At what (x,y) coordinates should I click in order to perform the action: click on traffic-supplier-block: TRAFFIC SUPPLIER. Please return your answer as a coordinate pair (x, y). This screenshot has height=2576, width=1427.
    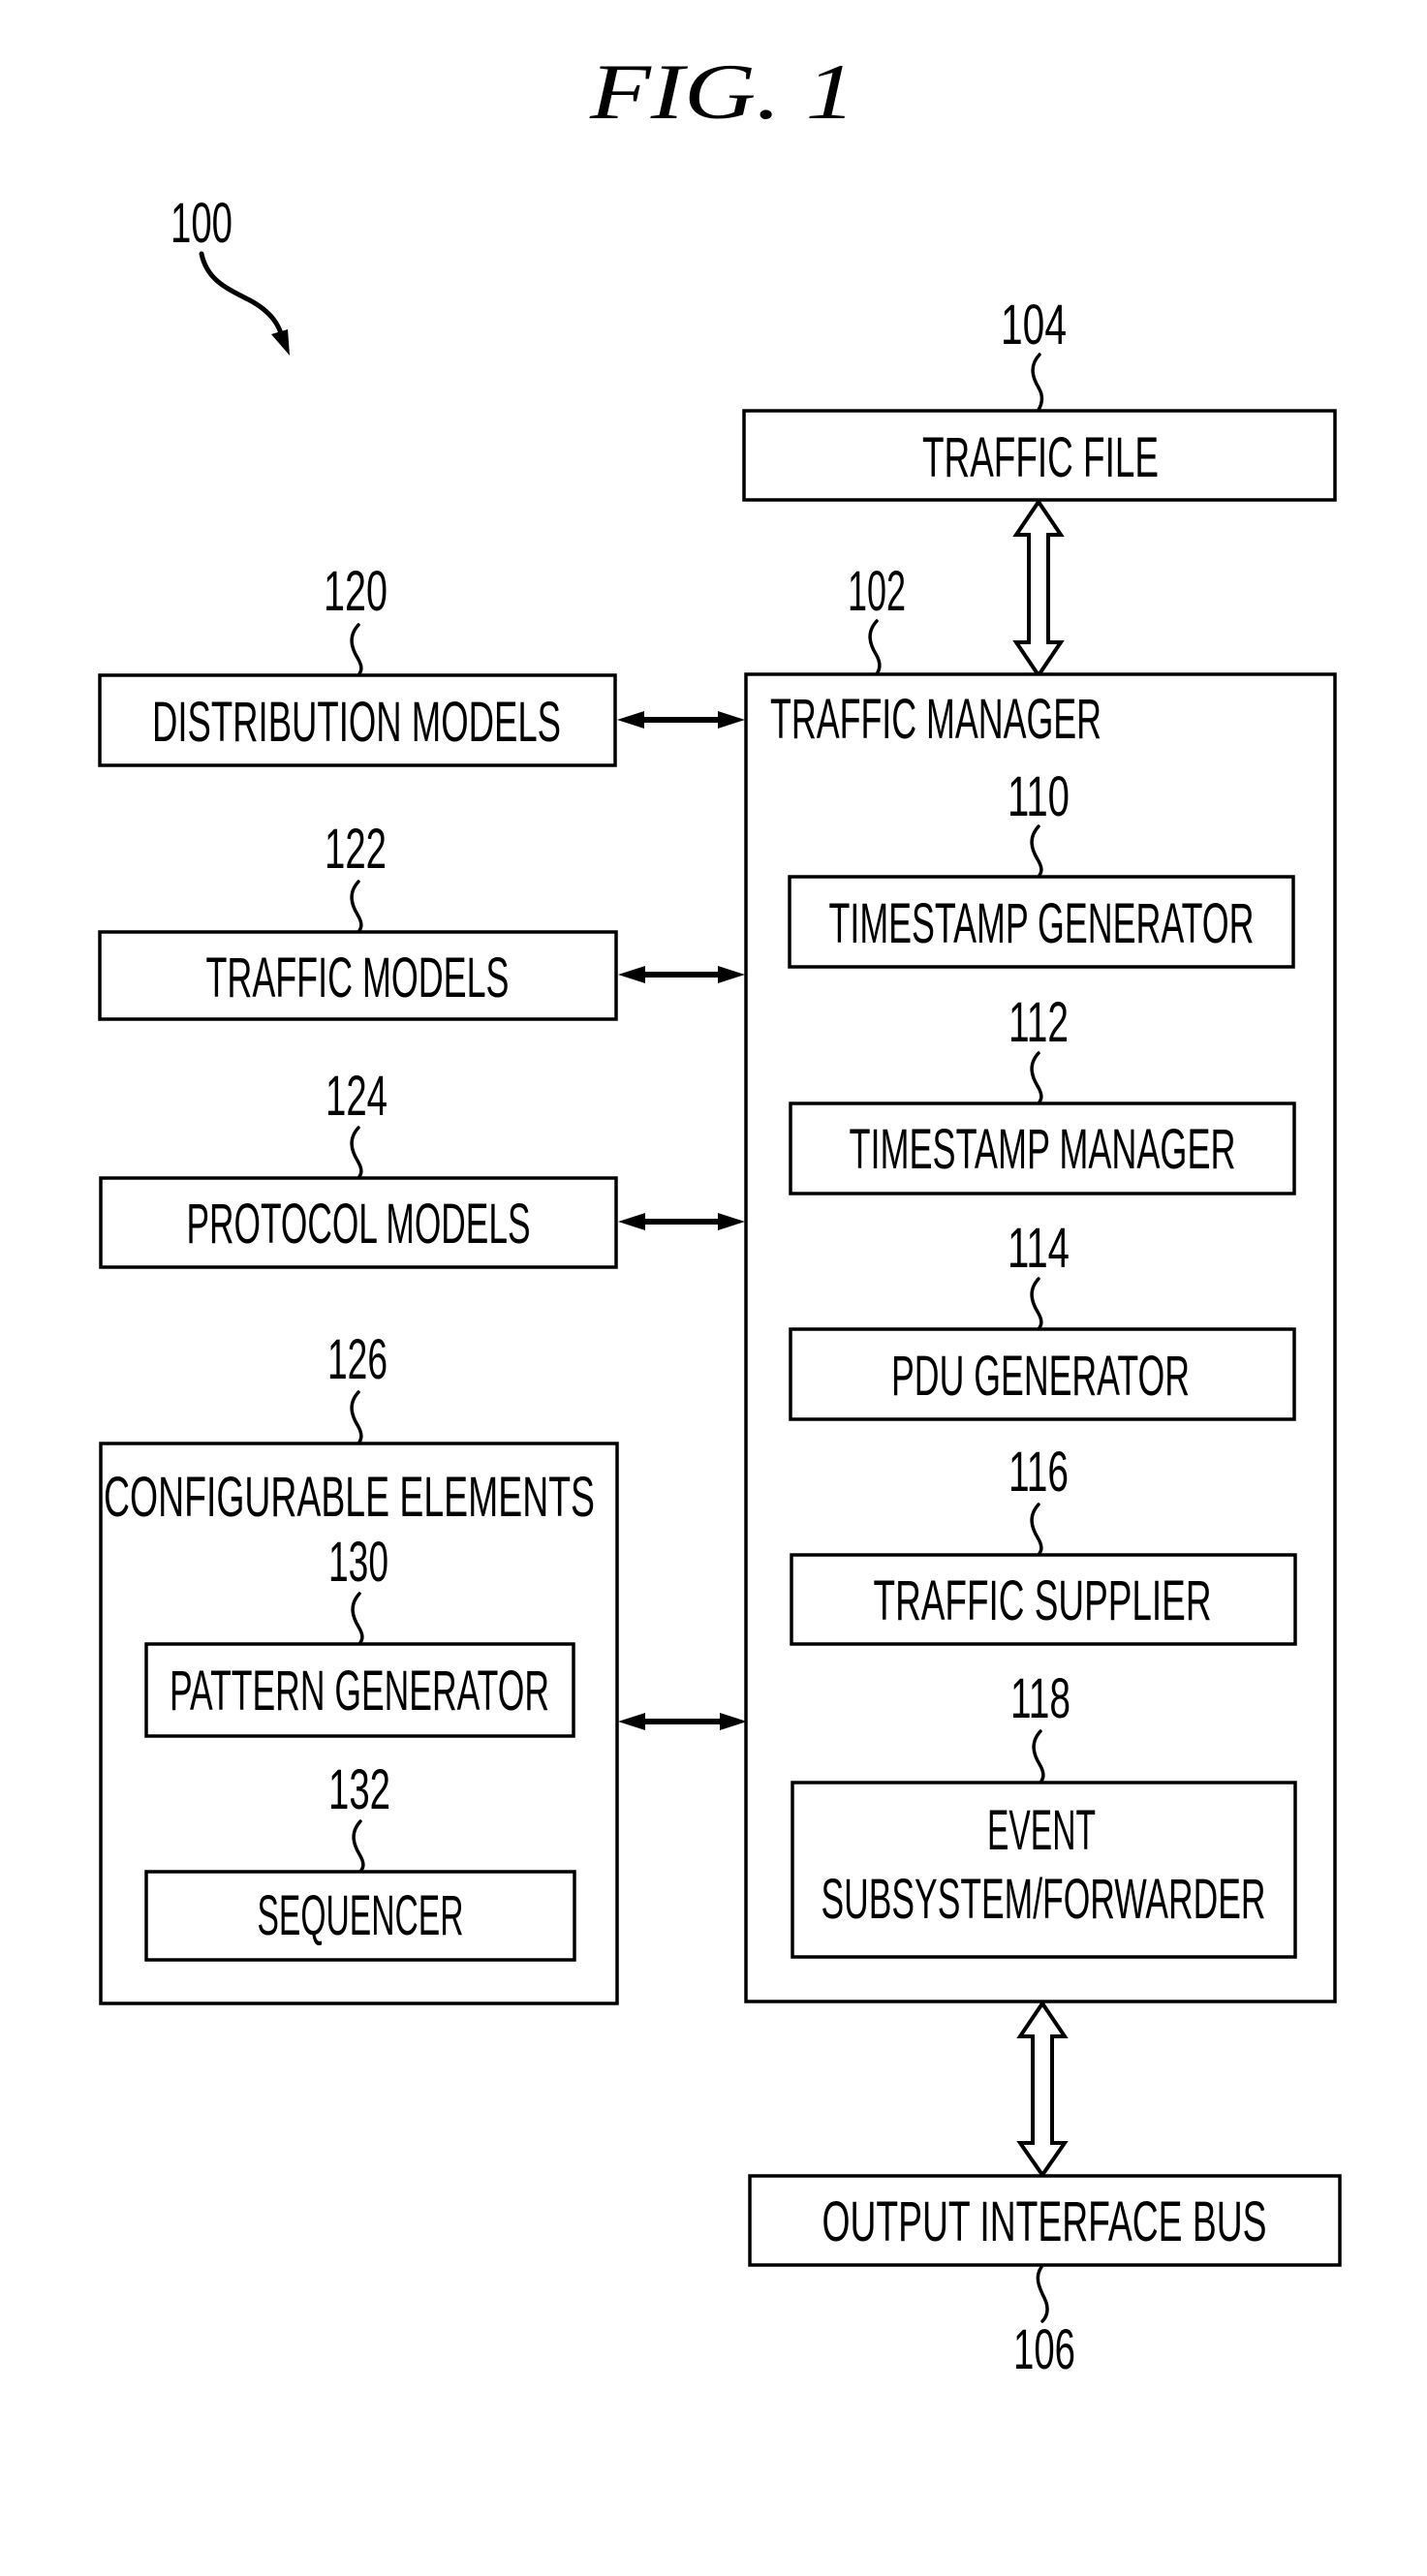
    Looking at the image, I should click on (1043, 1599).